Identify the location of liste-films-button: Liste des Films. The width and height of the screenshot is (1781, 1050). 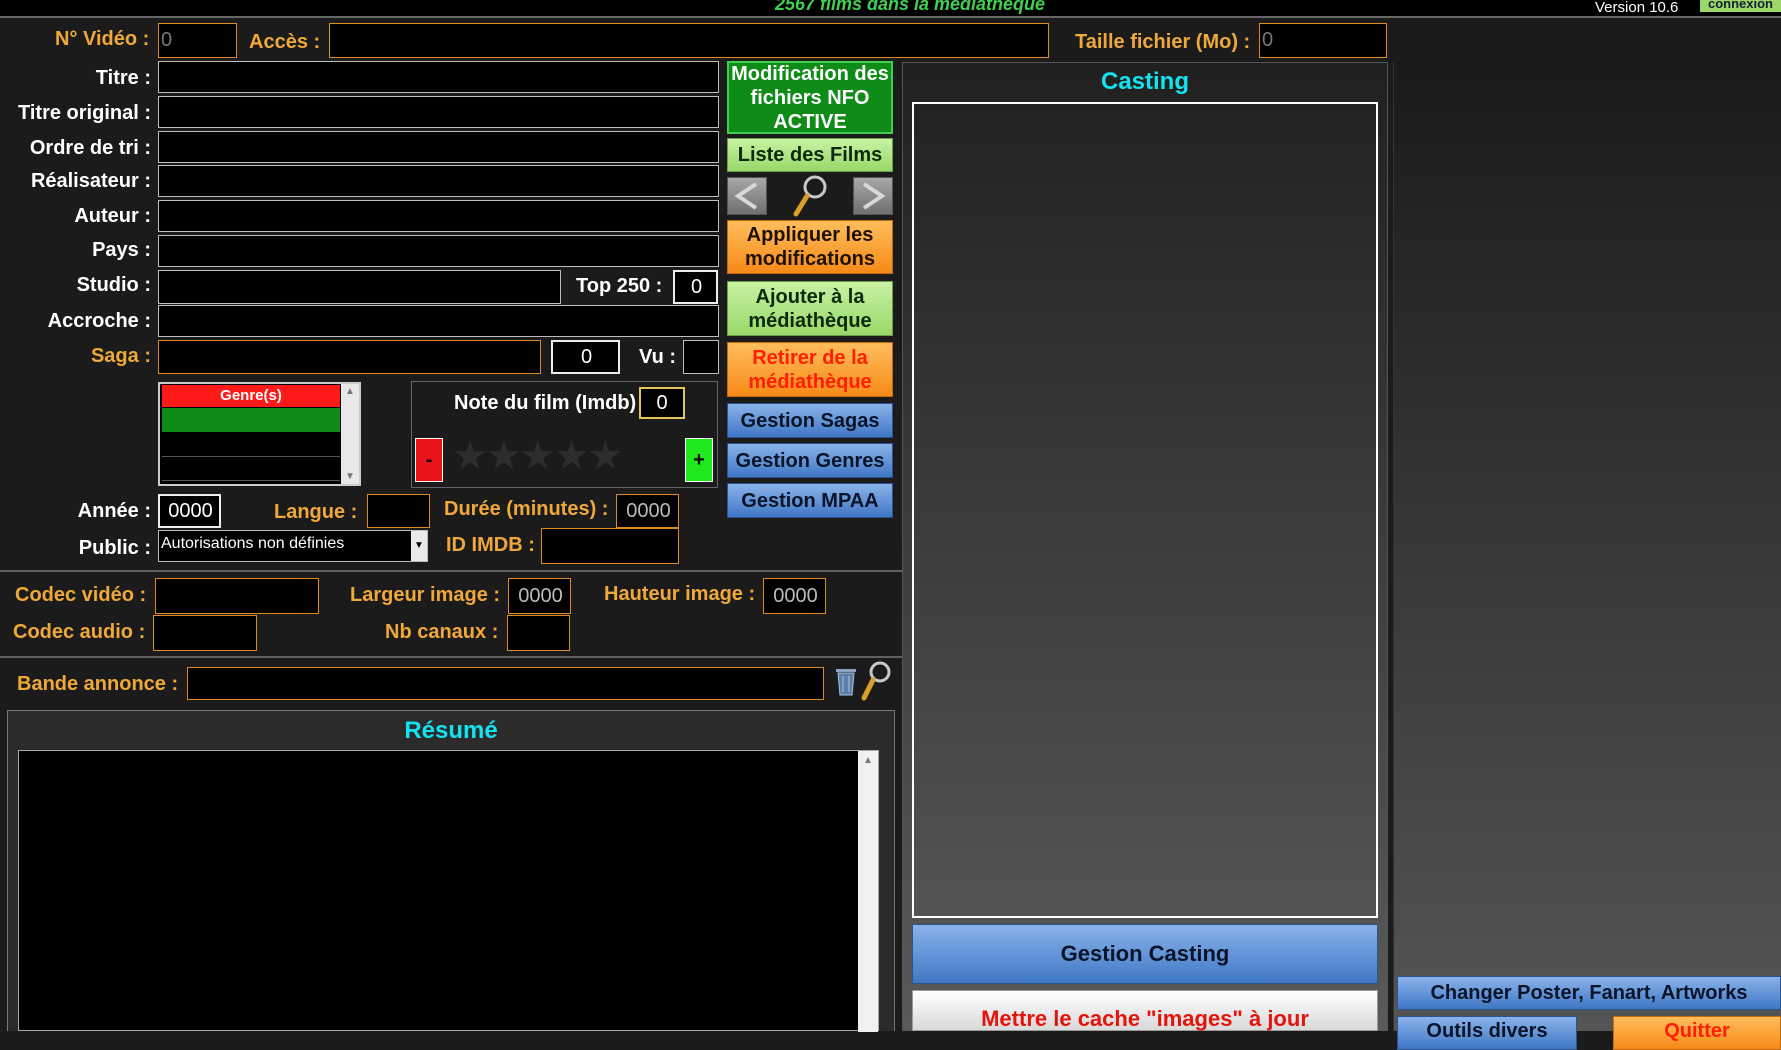
(810, 155).